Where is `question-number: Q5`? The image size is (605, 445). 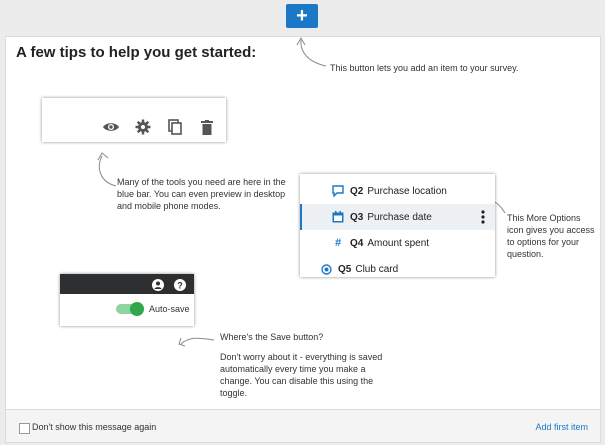
question-number: Q5 is located at coordinates (345, 269).